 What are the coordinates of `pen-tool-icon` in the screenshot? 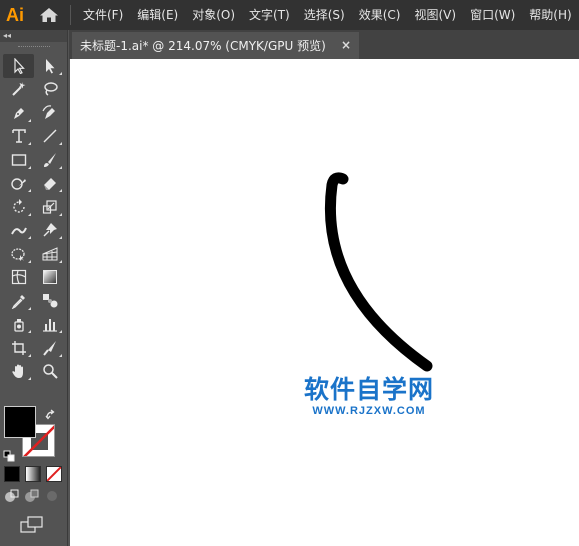 It's located at (18, 113).